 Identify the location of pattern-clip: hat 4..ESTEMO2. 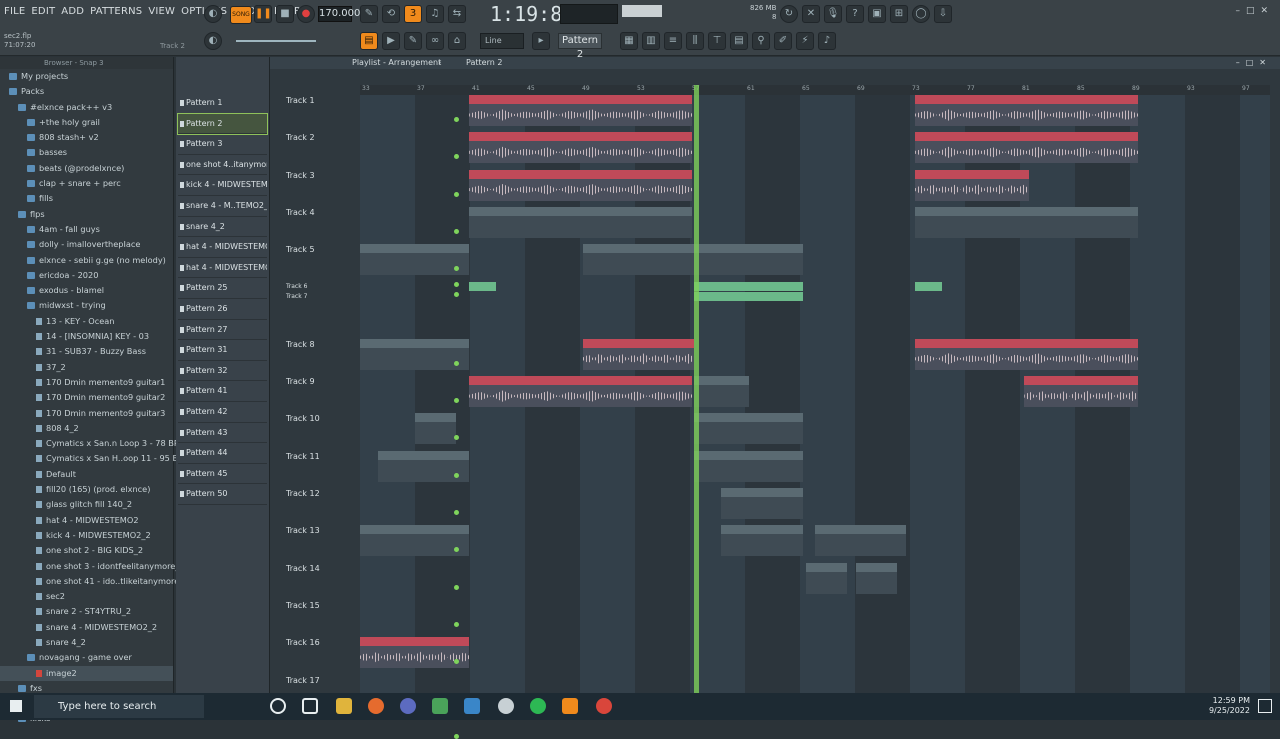
(762, 503).